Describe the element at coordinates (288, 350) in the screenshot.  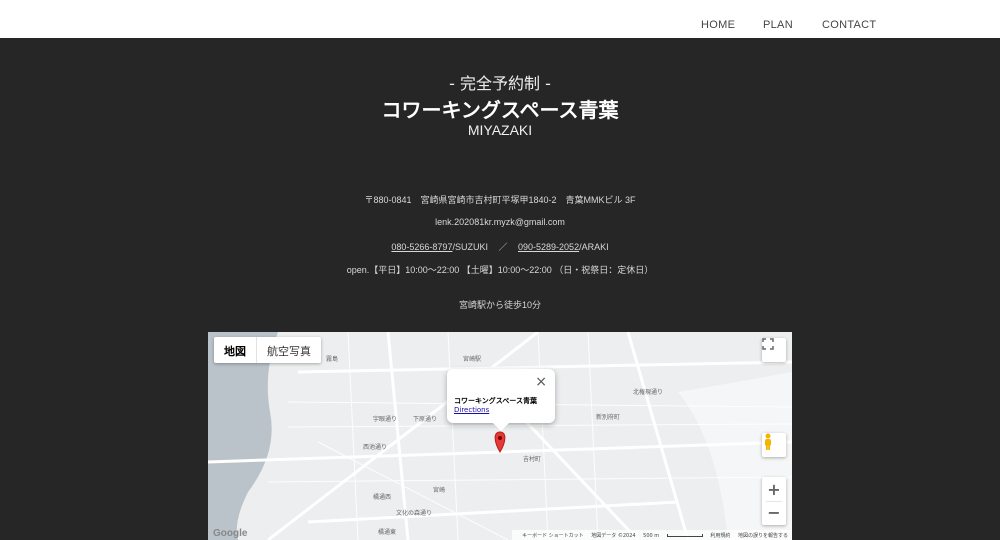
I see `map-type-satellite-button: 航空写真` at that location.